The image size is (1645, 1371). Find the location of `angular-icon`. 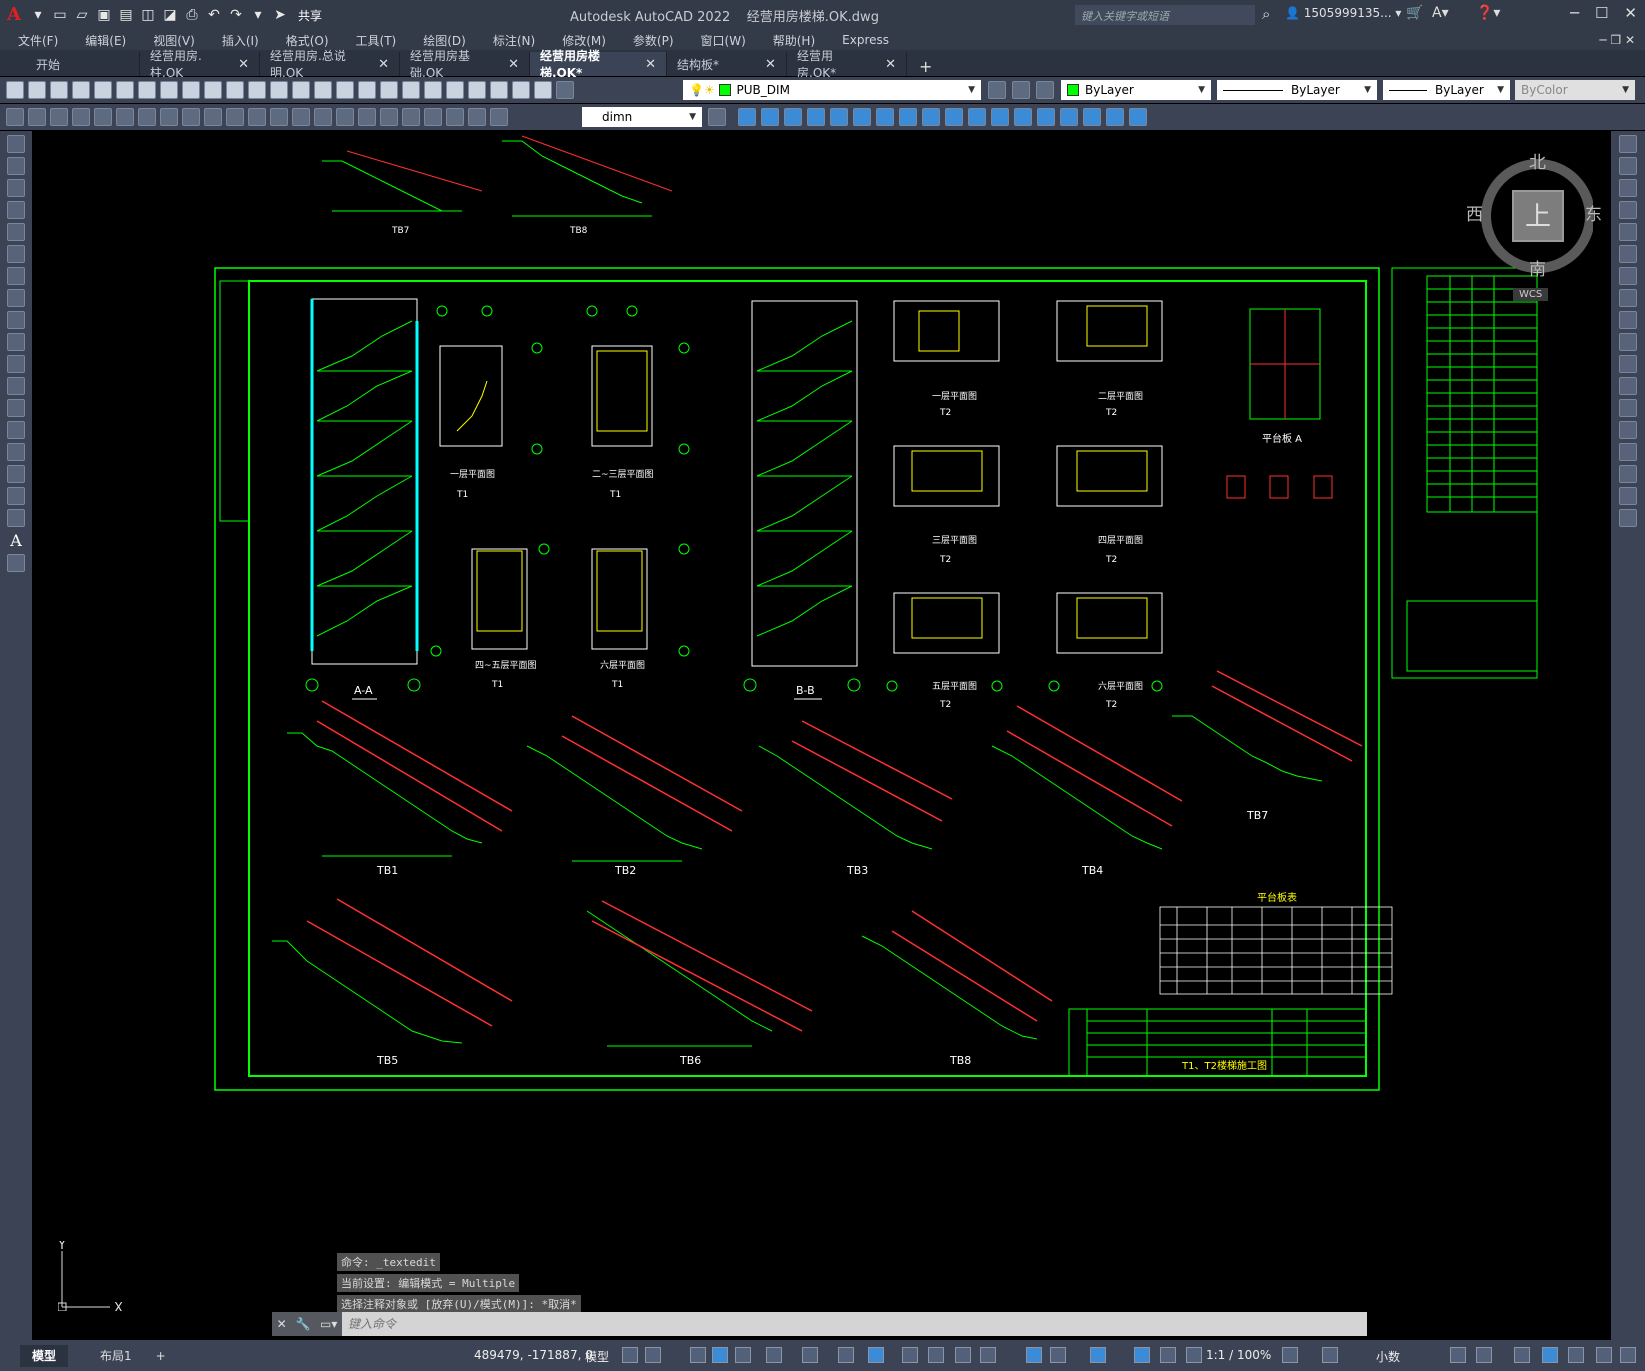

angular-icon is located at coordinates (235, 117).